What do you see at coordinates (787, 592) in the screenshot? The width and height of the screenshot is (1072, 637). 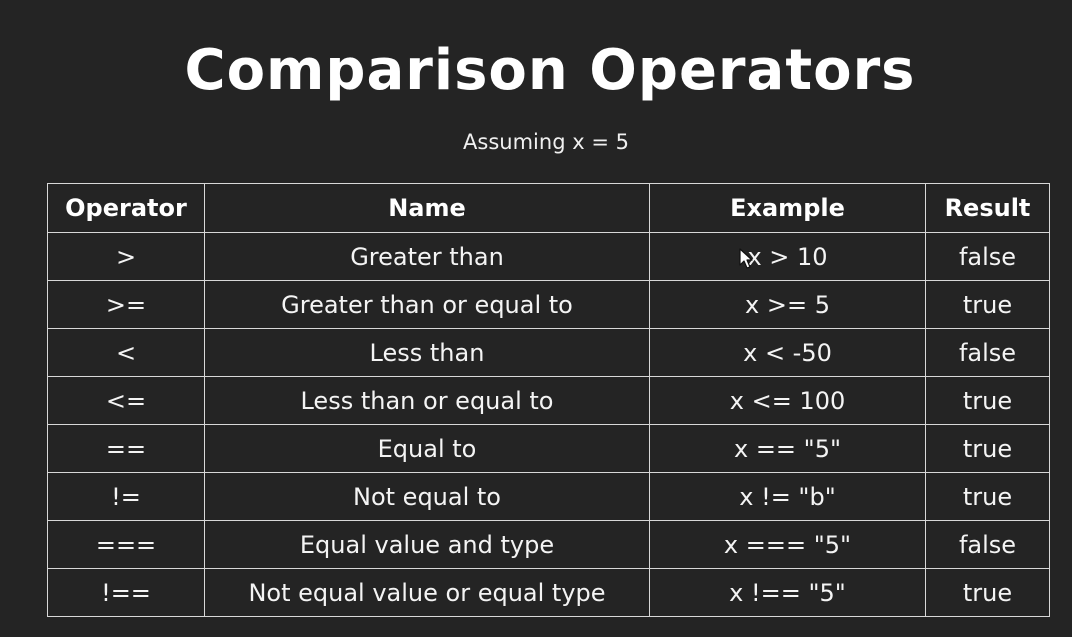 I see `cell-example: x !== "5"` at bounding box center [787, 592].